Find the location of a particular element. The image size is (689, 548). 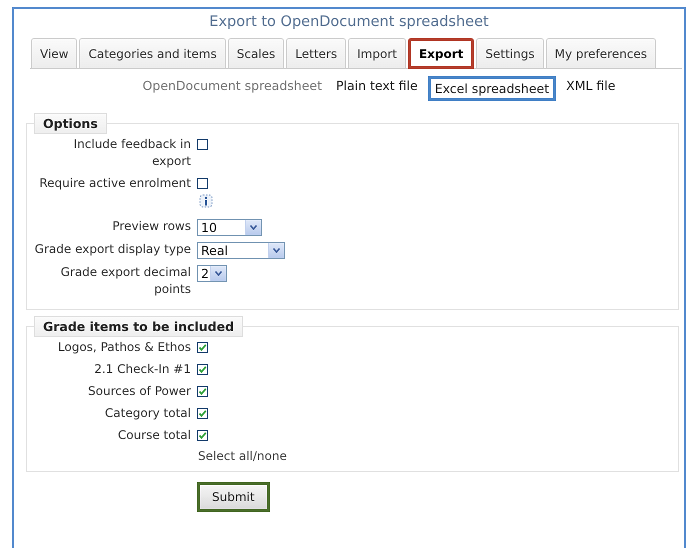

dropdown: 2 is located at coordinates (212, 273).